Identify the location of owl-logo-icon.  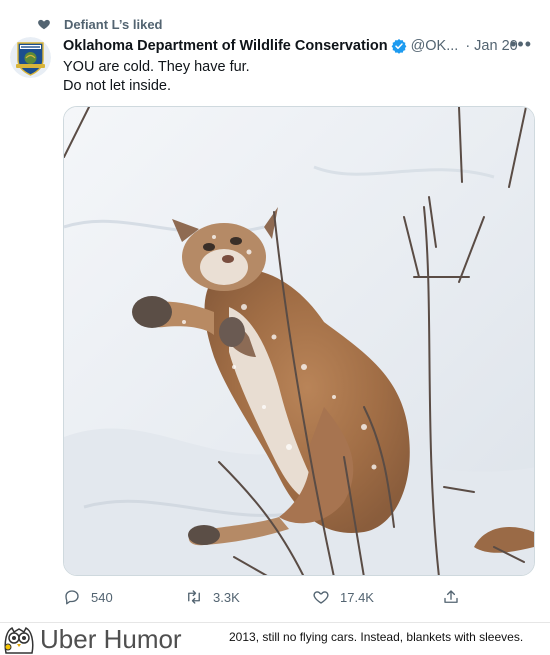
(19, 640).